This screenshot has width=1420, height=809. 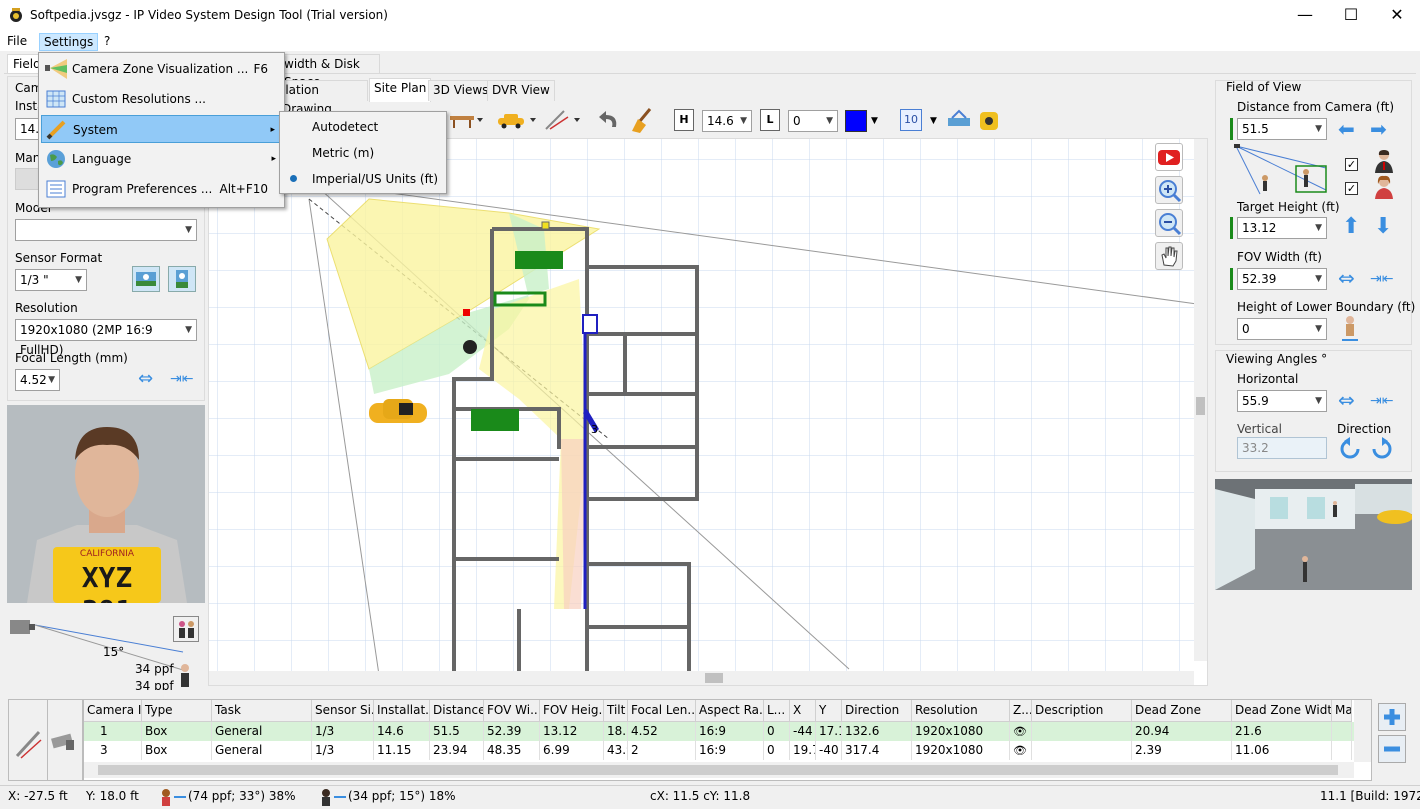 I want to click on rotate-right-icon, so click(x=1382, y=449).